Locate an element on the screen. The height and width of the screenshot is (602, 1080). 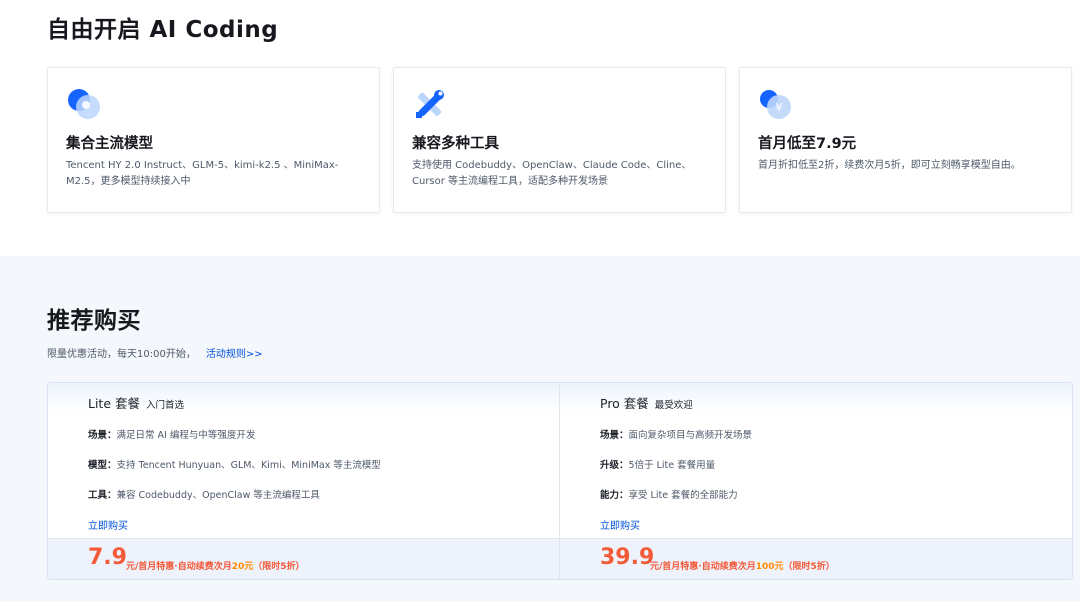
plan-name: Lite 套餐 入门首选 is located at coordinates (136, 402).